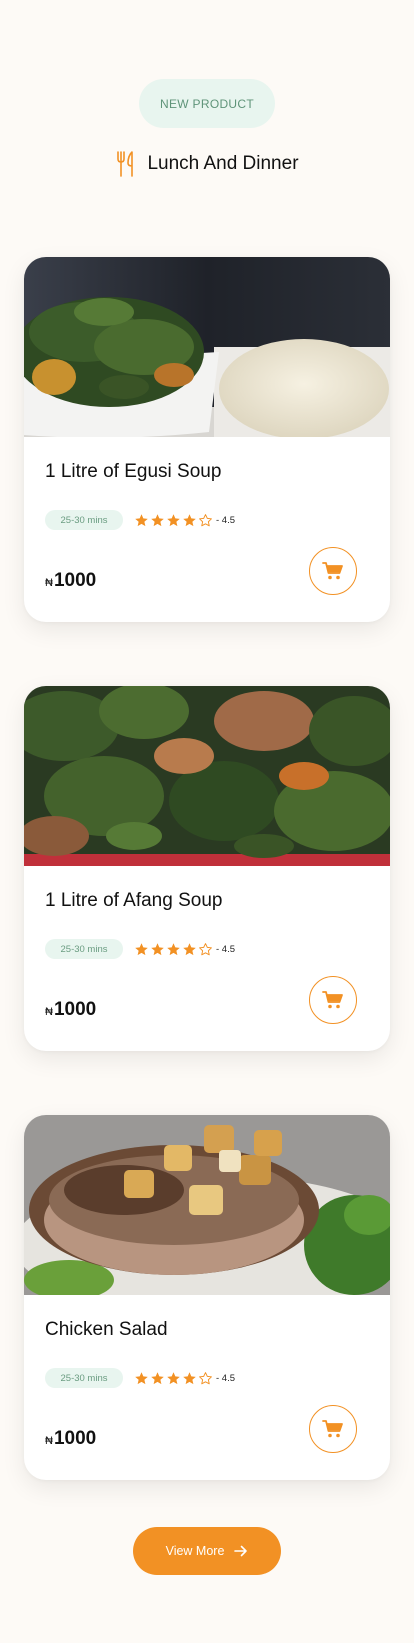  Describe the element at coordinates (207, 1205) in the screenshot. I see `product-image-chicken-salad` at that location.